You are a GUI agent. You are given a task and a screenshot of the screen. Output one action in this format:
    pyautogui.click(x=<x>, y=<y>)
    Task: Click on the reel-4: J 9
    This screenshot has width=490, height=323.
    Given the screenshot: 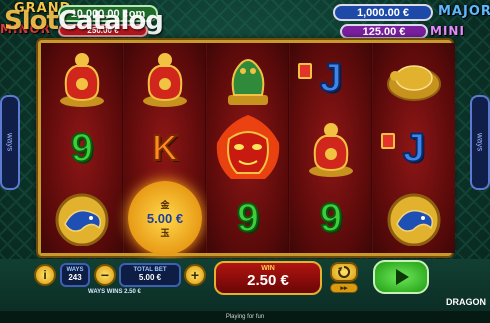 What is the action you would take?
    pyautogui.click(x=331, y=148)
    